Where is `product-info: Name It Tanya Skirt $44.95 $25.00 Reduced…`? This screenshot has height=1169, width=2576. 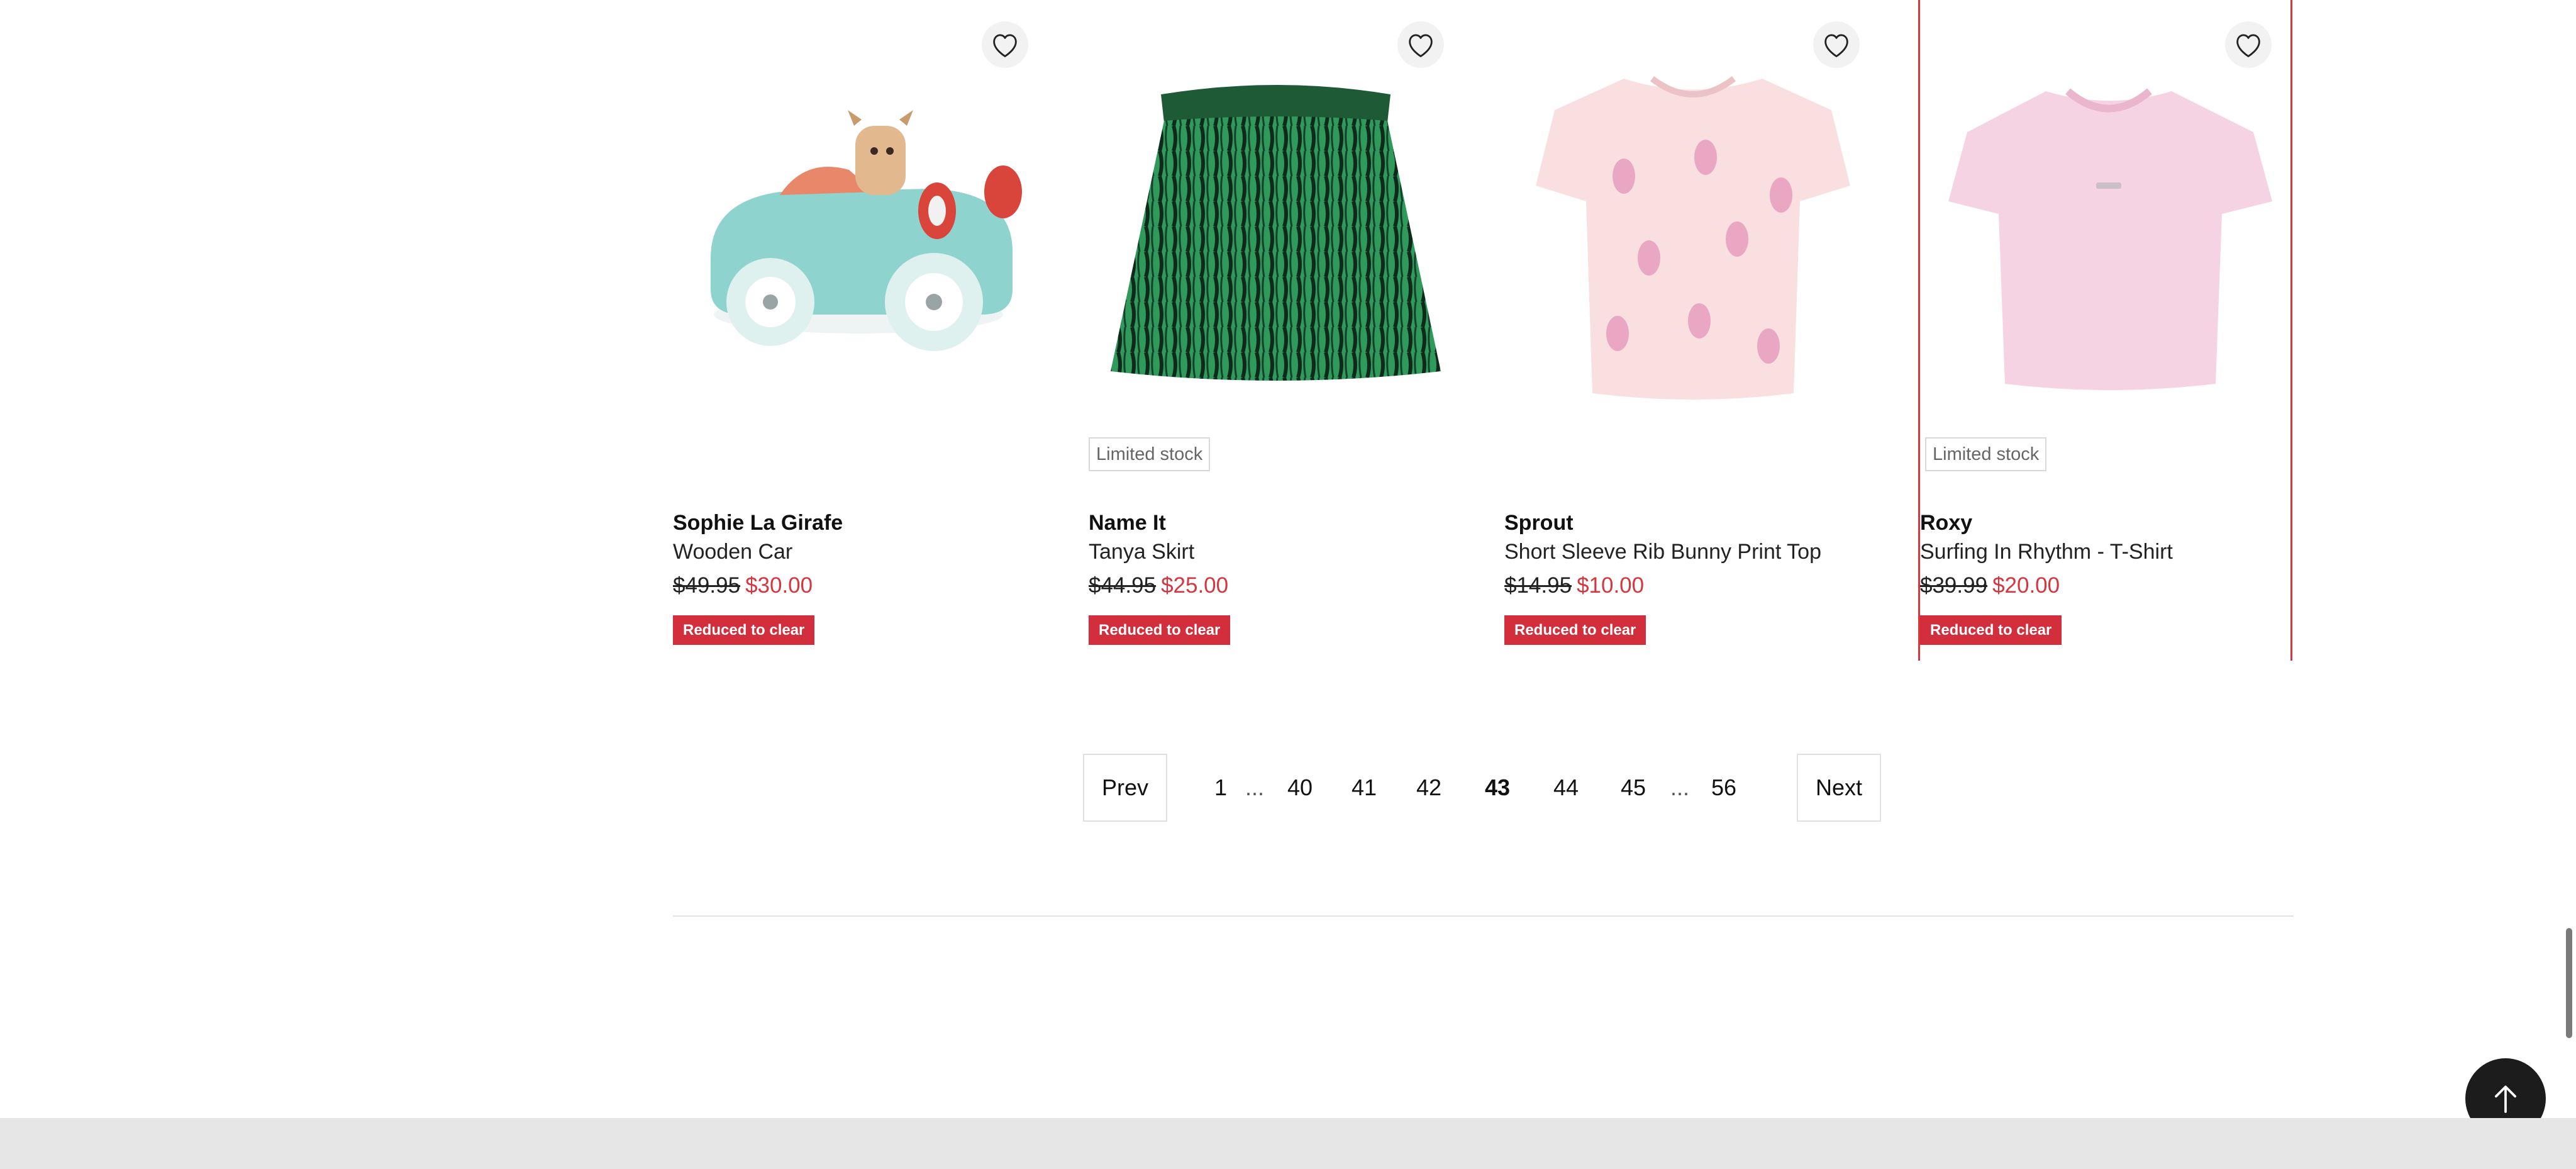
product-info: Name It Tanya Skirt $44.95 $25.00 Reduced… is located at coordinates (1276, 577).